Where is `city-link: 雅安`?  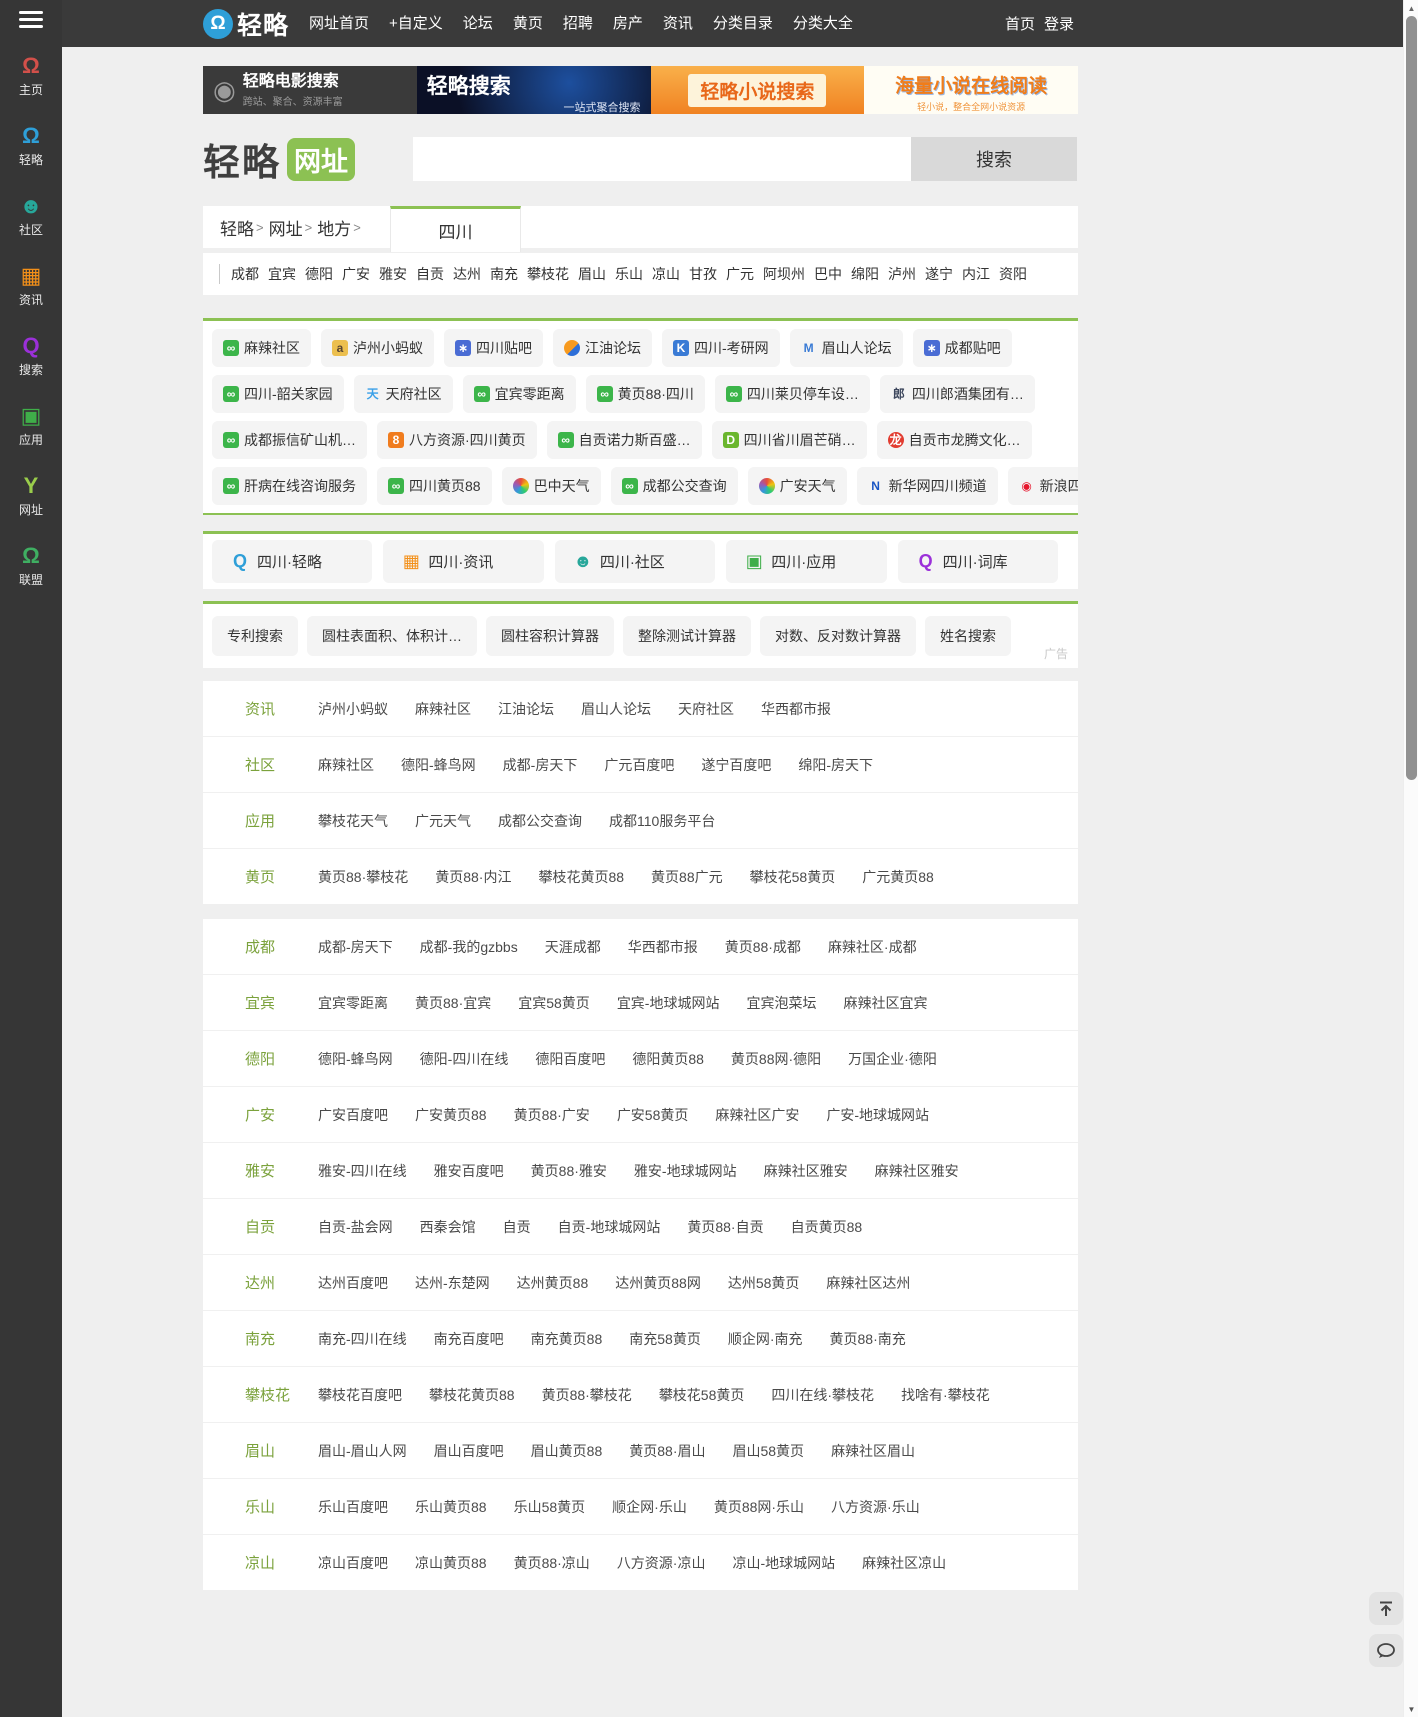
city-link: 雅安 is located at coordinates (393, 274).